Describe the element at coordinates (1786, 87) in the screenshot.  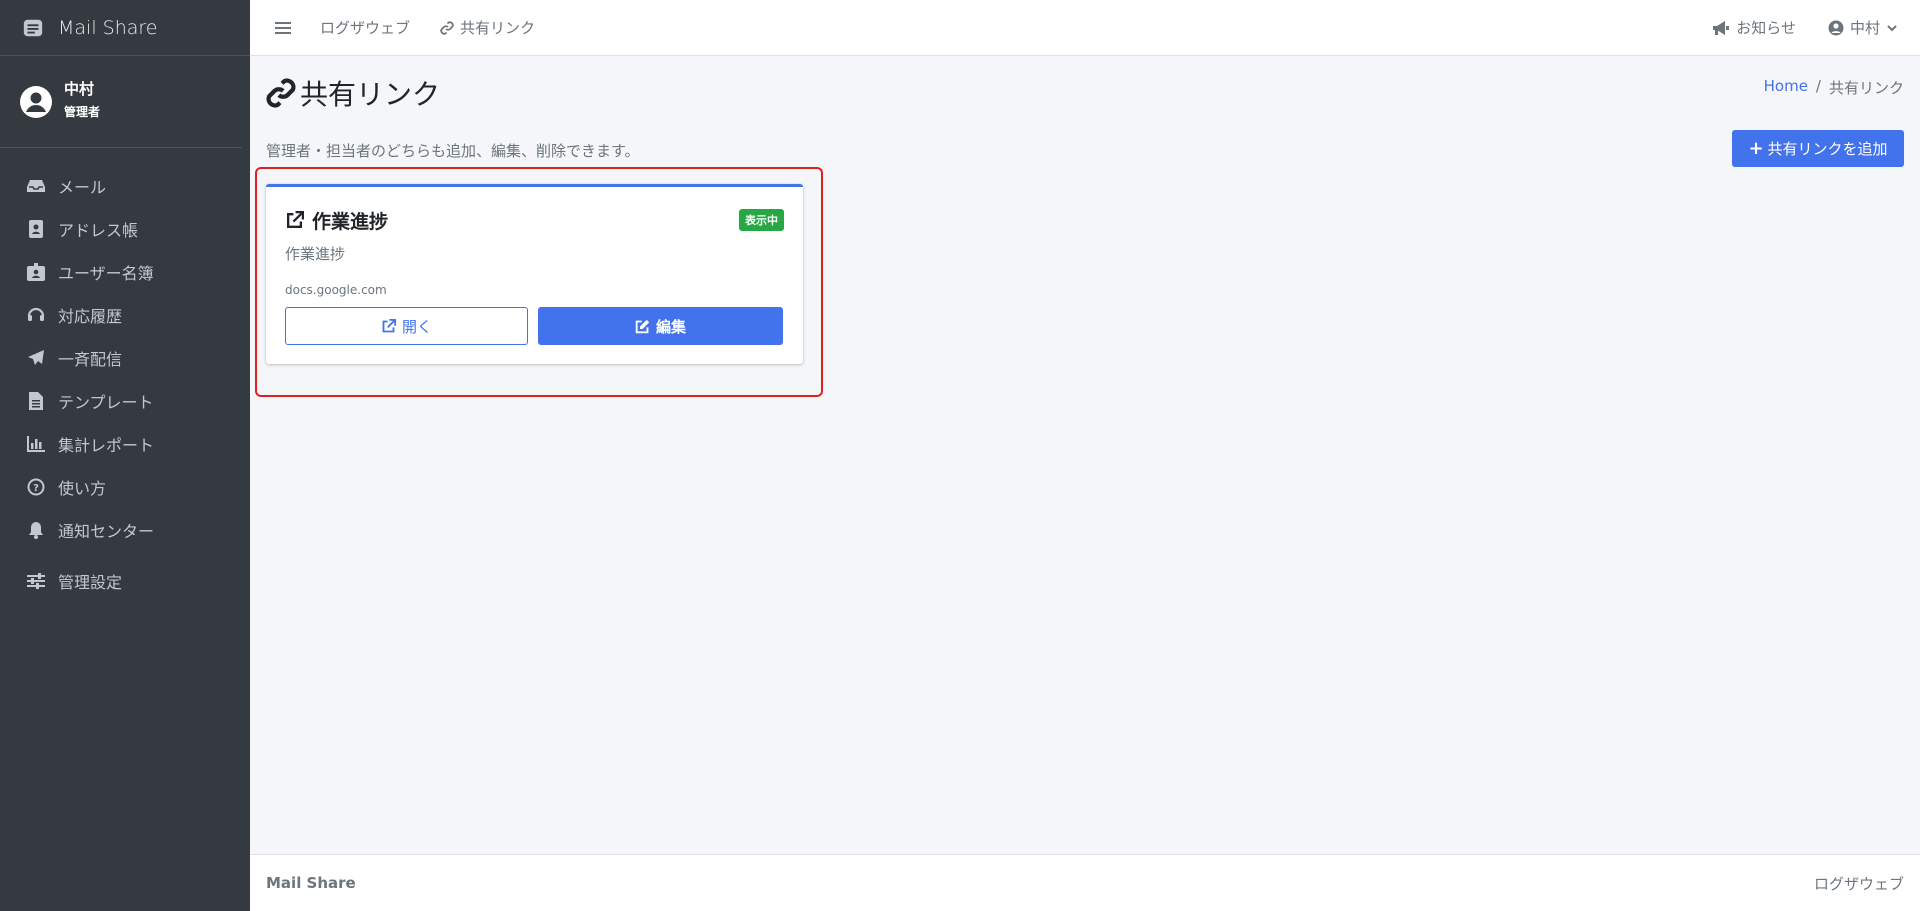
I see `breadcrumb-home: Home` at that location.